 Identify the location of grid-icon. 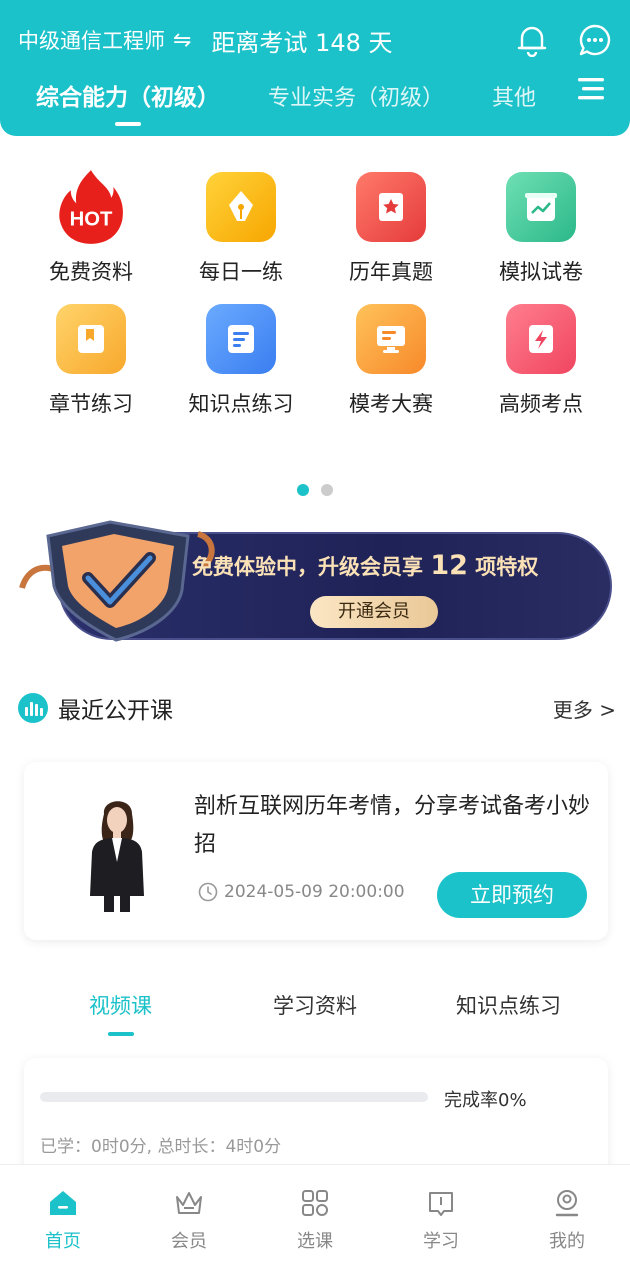
(315, 1203).